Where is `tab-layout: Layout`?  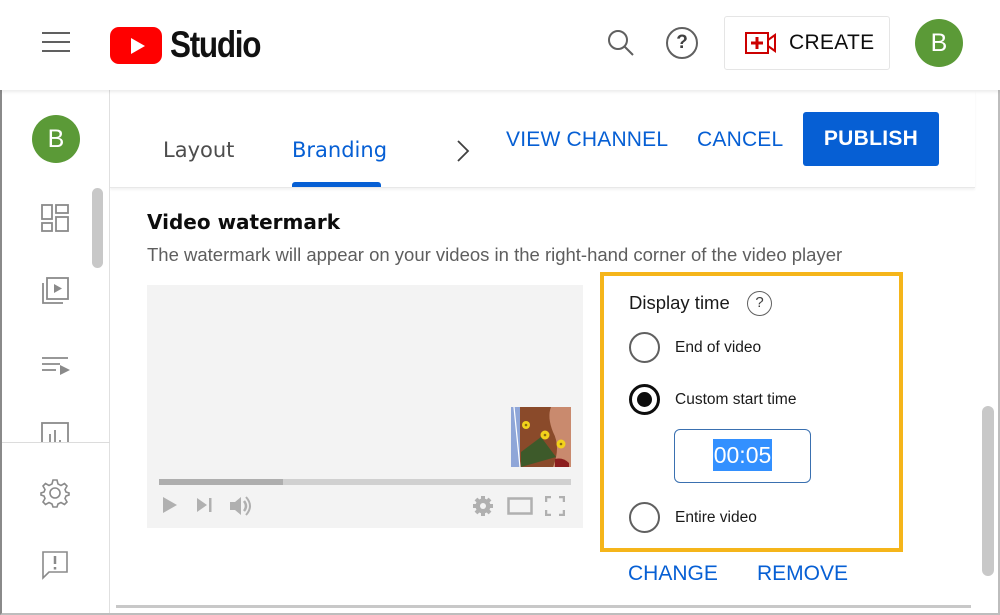 tab-layout: Layout is located at coordinates (198, 150).